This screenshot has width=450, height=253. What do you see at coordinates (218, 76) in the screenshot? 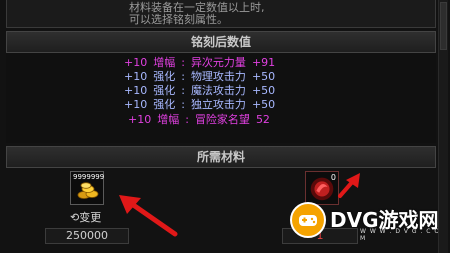
I see `stat-name: 物理攻击力` at bounding box center [218, 76].